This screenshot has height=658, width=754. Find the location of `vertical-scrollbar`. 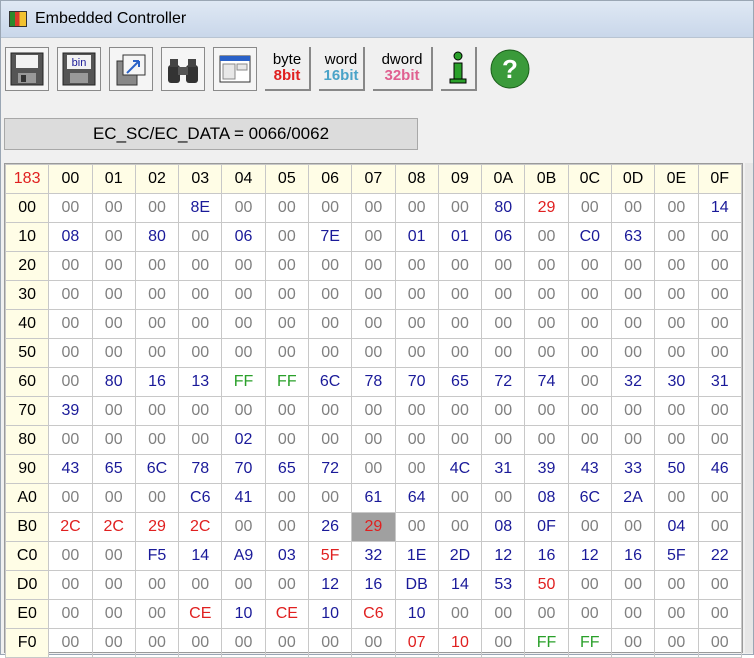

vertical-scrollbar is located at coordinates (749, 408).